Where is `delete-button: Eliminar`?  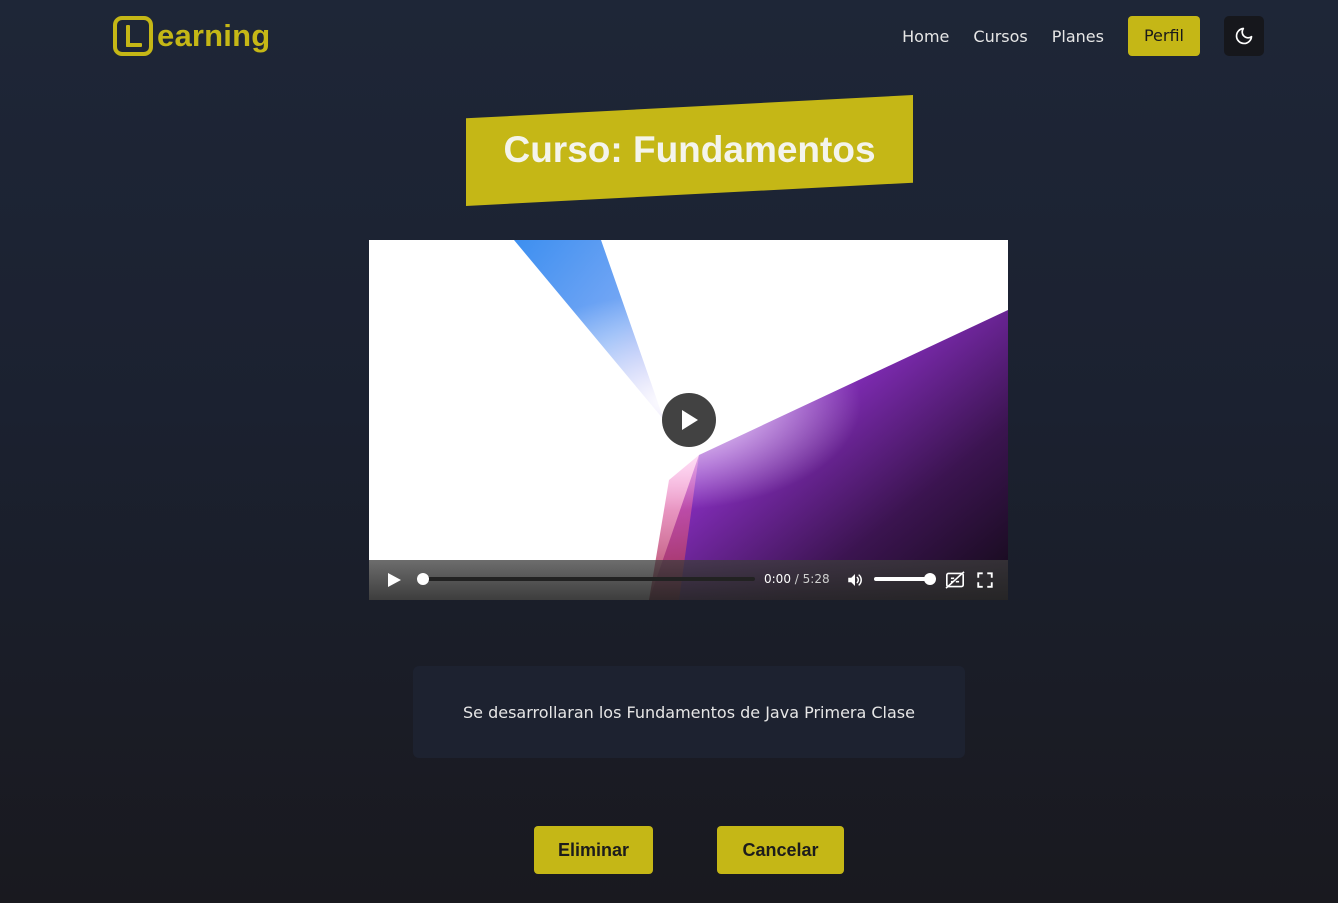 delete-button: Eliminar is located at coordinates (593, 850).